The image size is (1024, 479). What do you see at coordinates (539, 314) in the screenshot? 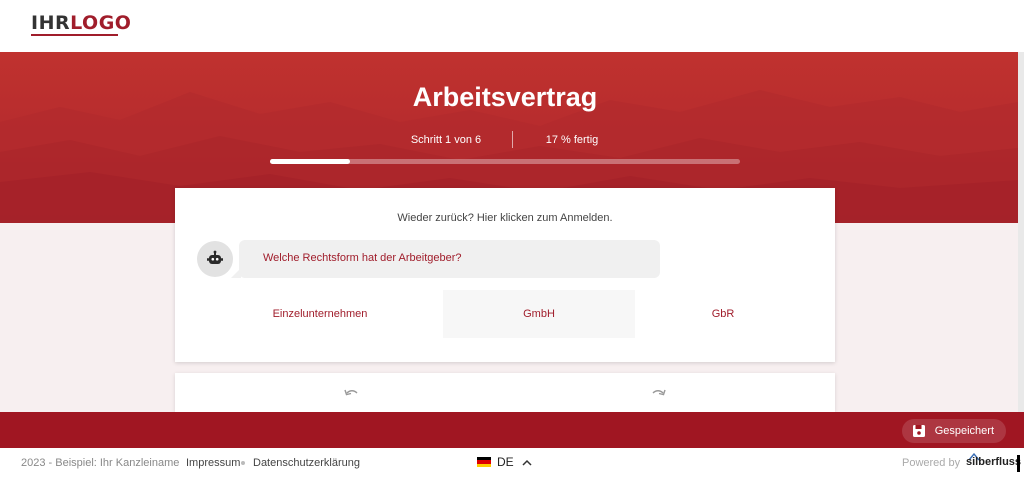
I see `option-gmbh: GmbH` at bounding box center [539, 314].